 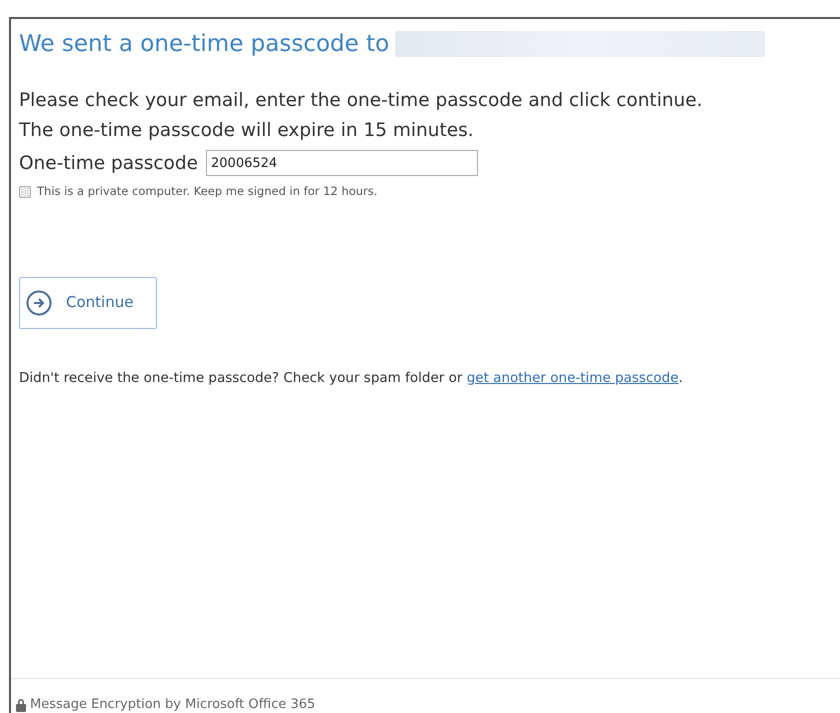 What do you see at coordinates (361, 100) in the screenshot?
I see `instruction-text: Please check your email, enter the one-time passcode and click continue.` at bounding box center [361, 100].